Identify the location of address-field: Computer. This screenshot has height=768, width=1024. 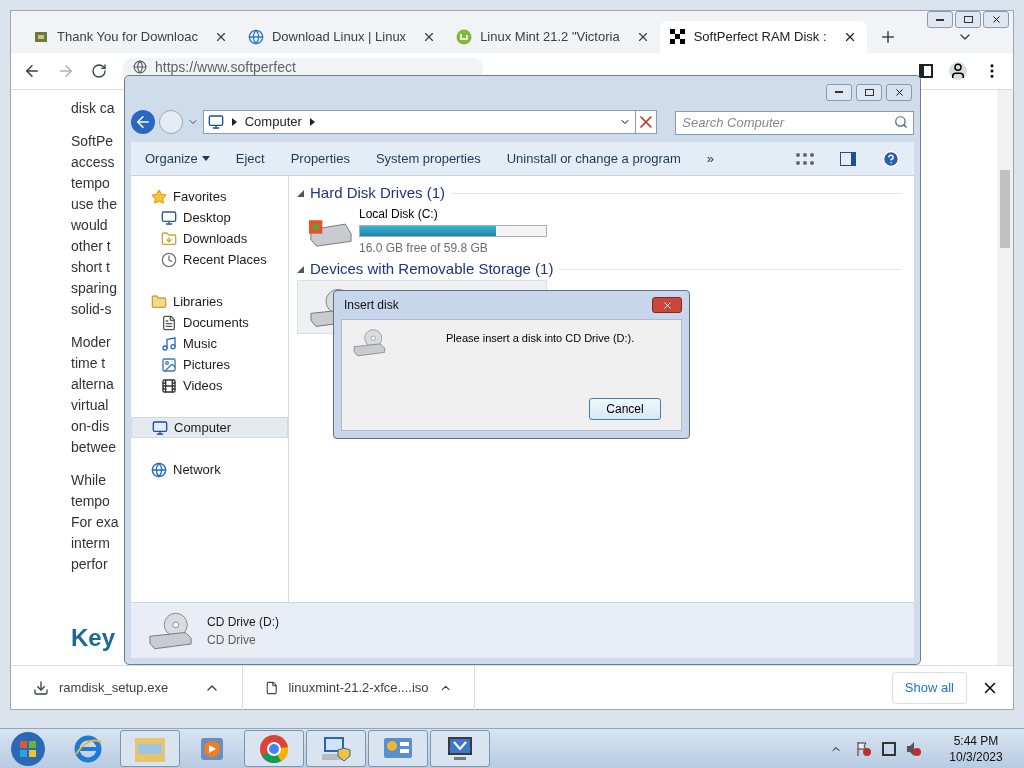
(419, 122).